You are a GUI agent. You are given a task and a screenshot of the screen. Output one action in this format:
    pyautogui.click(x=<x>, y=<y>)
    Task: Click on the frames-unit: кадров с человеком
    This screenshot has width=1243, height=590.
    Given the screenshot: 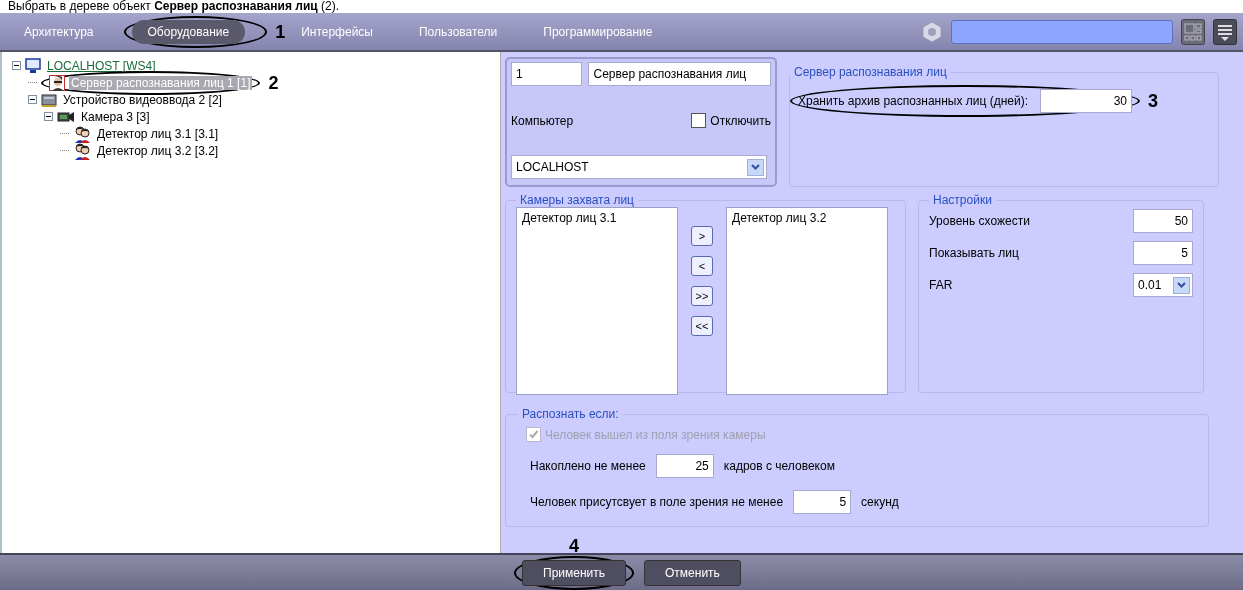 What is the action you would take?
    pyautogui.click(x=779, y=466)
    